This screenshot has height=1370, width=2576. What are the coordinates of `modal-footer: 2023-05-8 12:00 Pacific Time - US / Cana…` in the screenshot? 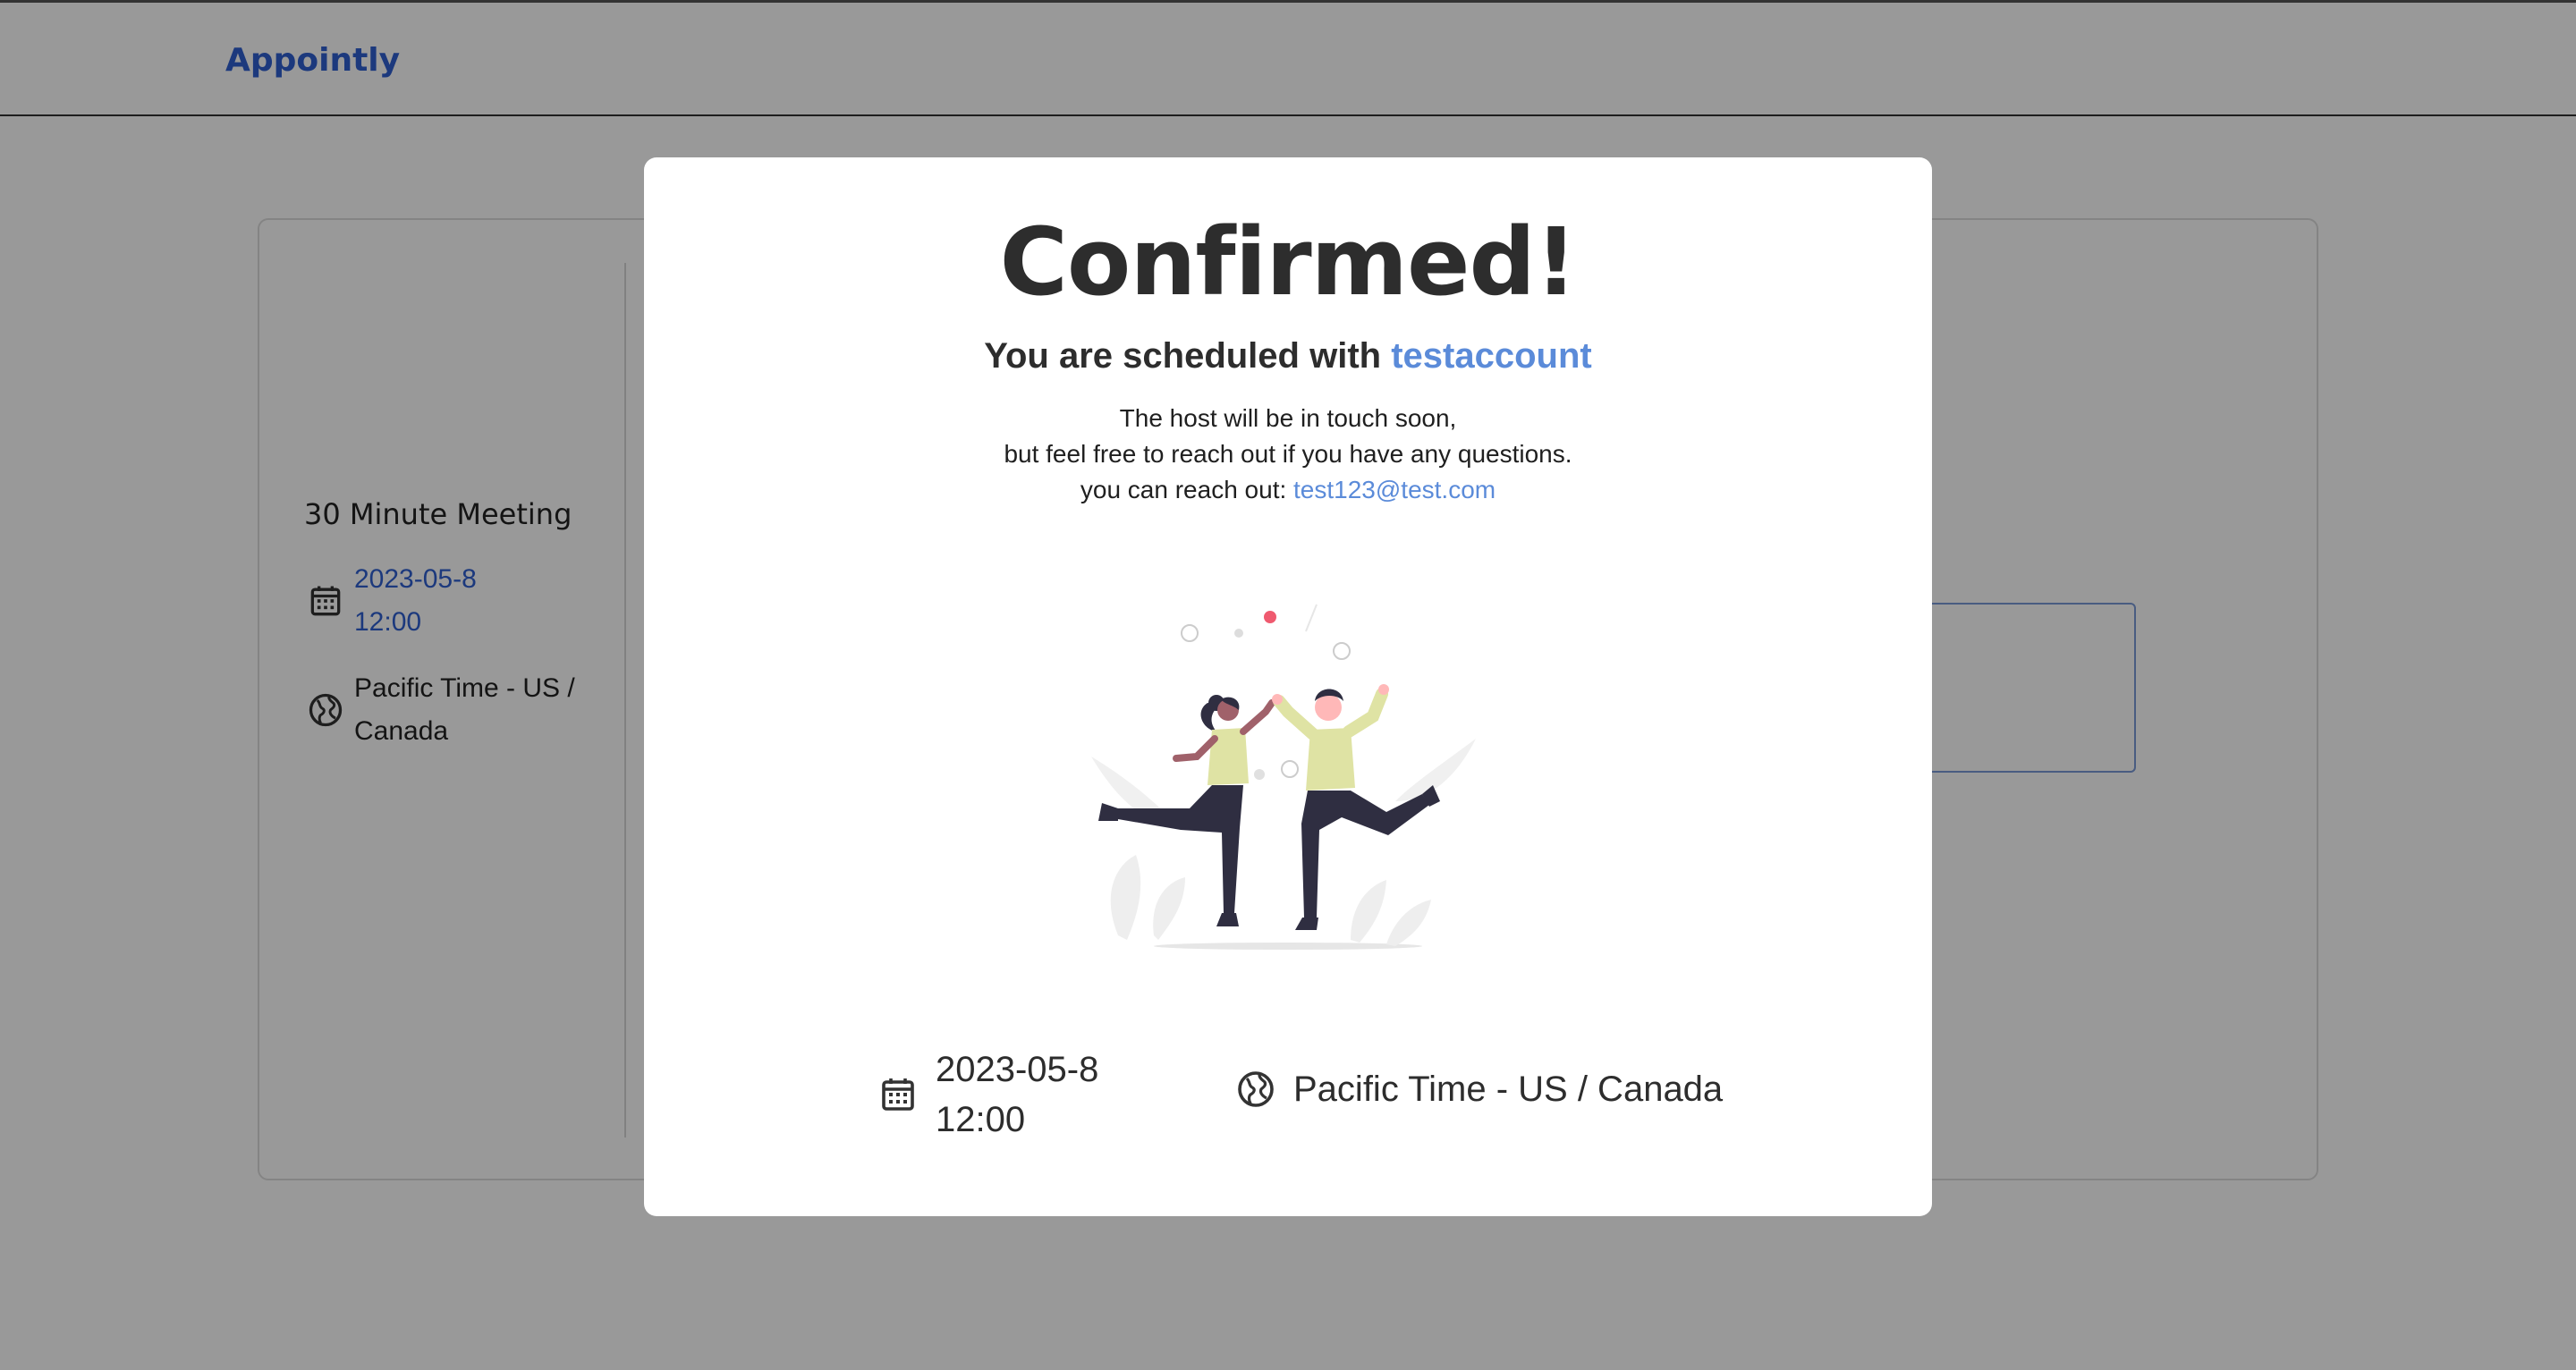 It's located at (1324, 1098).